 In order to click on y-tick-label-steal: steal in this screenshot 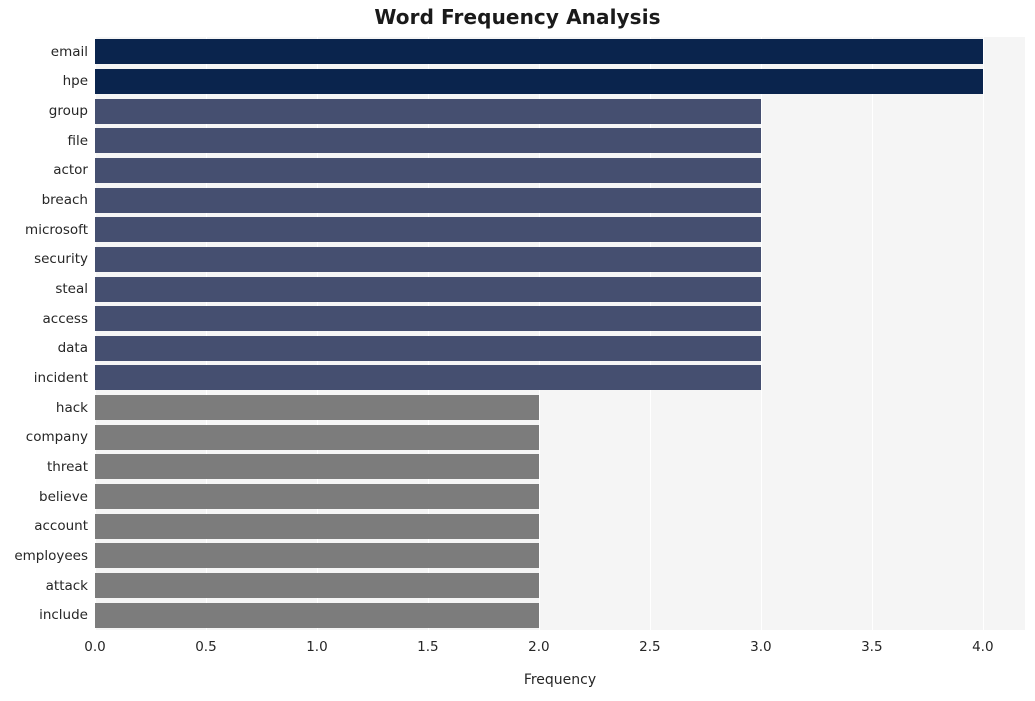, I will do `click(71, 289)`.